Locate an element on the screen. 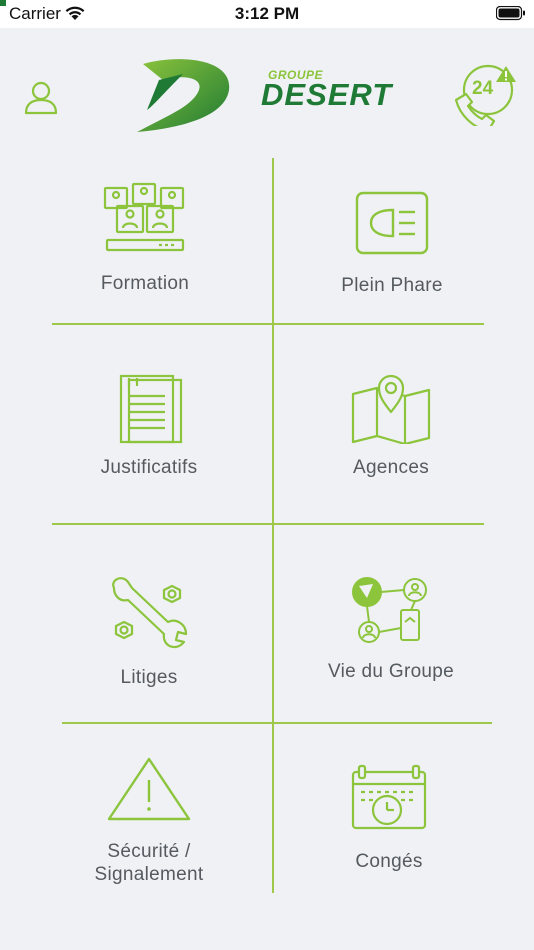  menu-item-justificatifs: Justificatifs is located at coordinates (149, 426).